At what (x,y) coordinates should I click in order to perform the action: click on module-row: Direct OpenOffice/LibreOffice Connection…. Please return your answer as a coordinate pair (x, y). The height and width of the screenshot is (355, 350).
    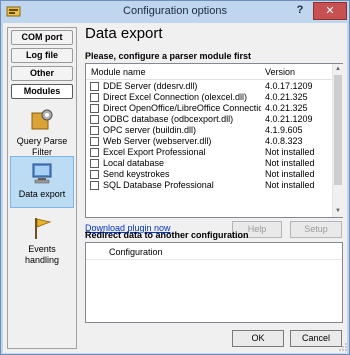
    Looking at the image, I should click on (209, 108).